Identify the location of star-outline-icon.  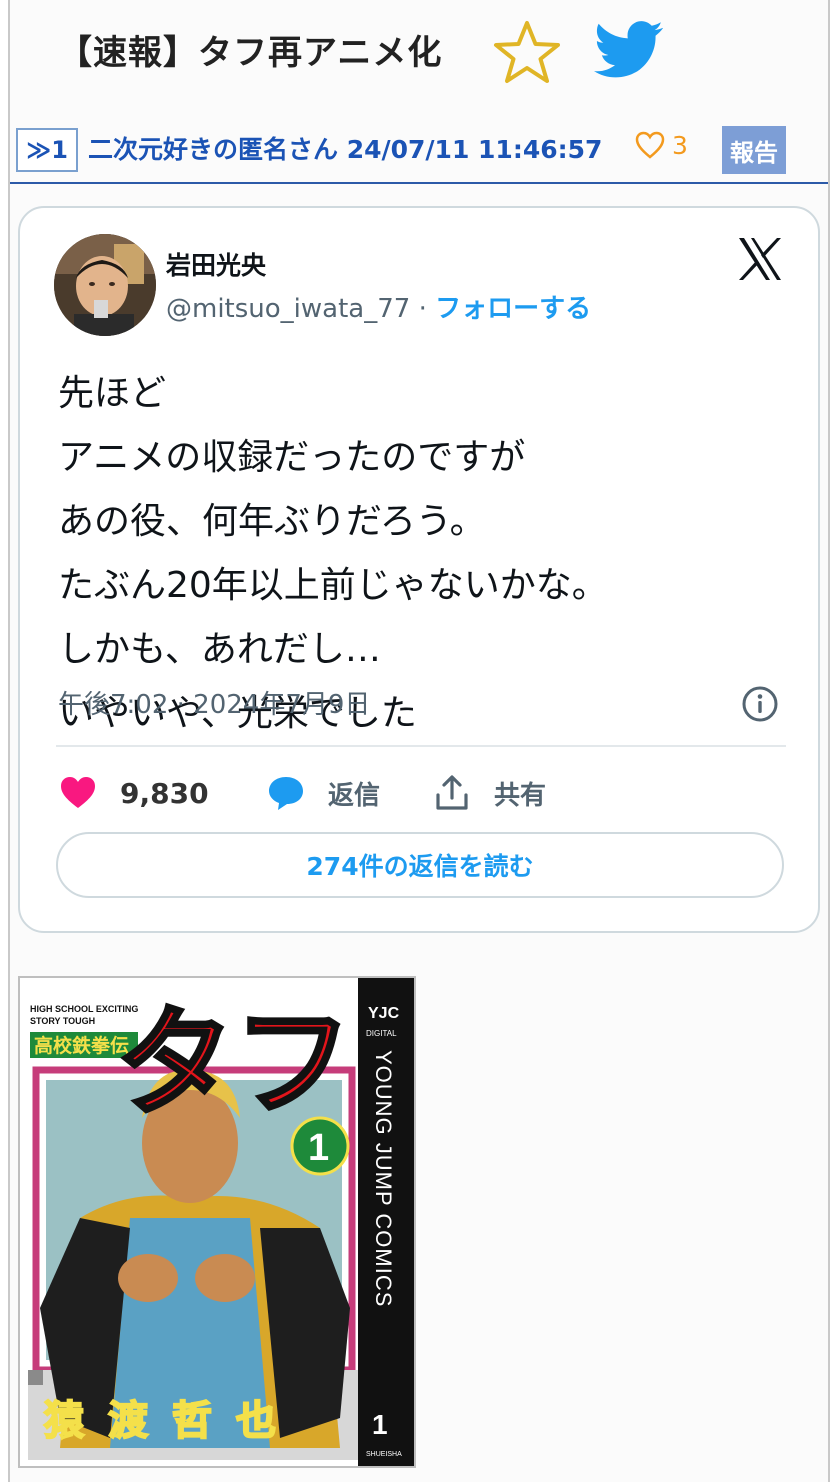
(527, 52).